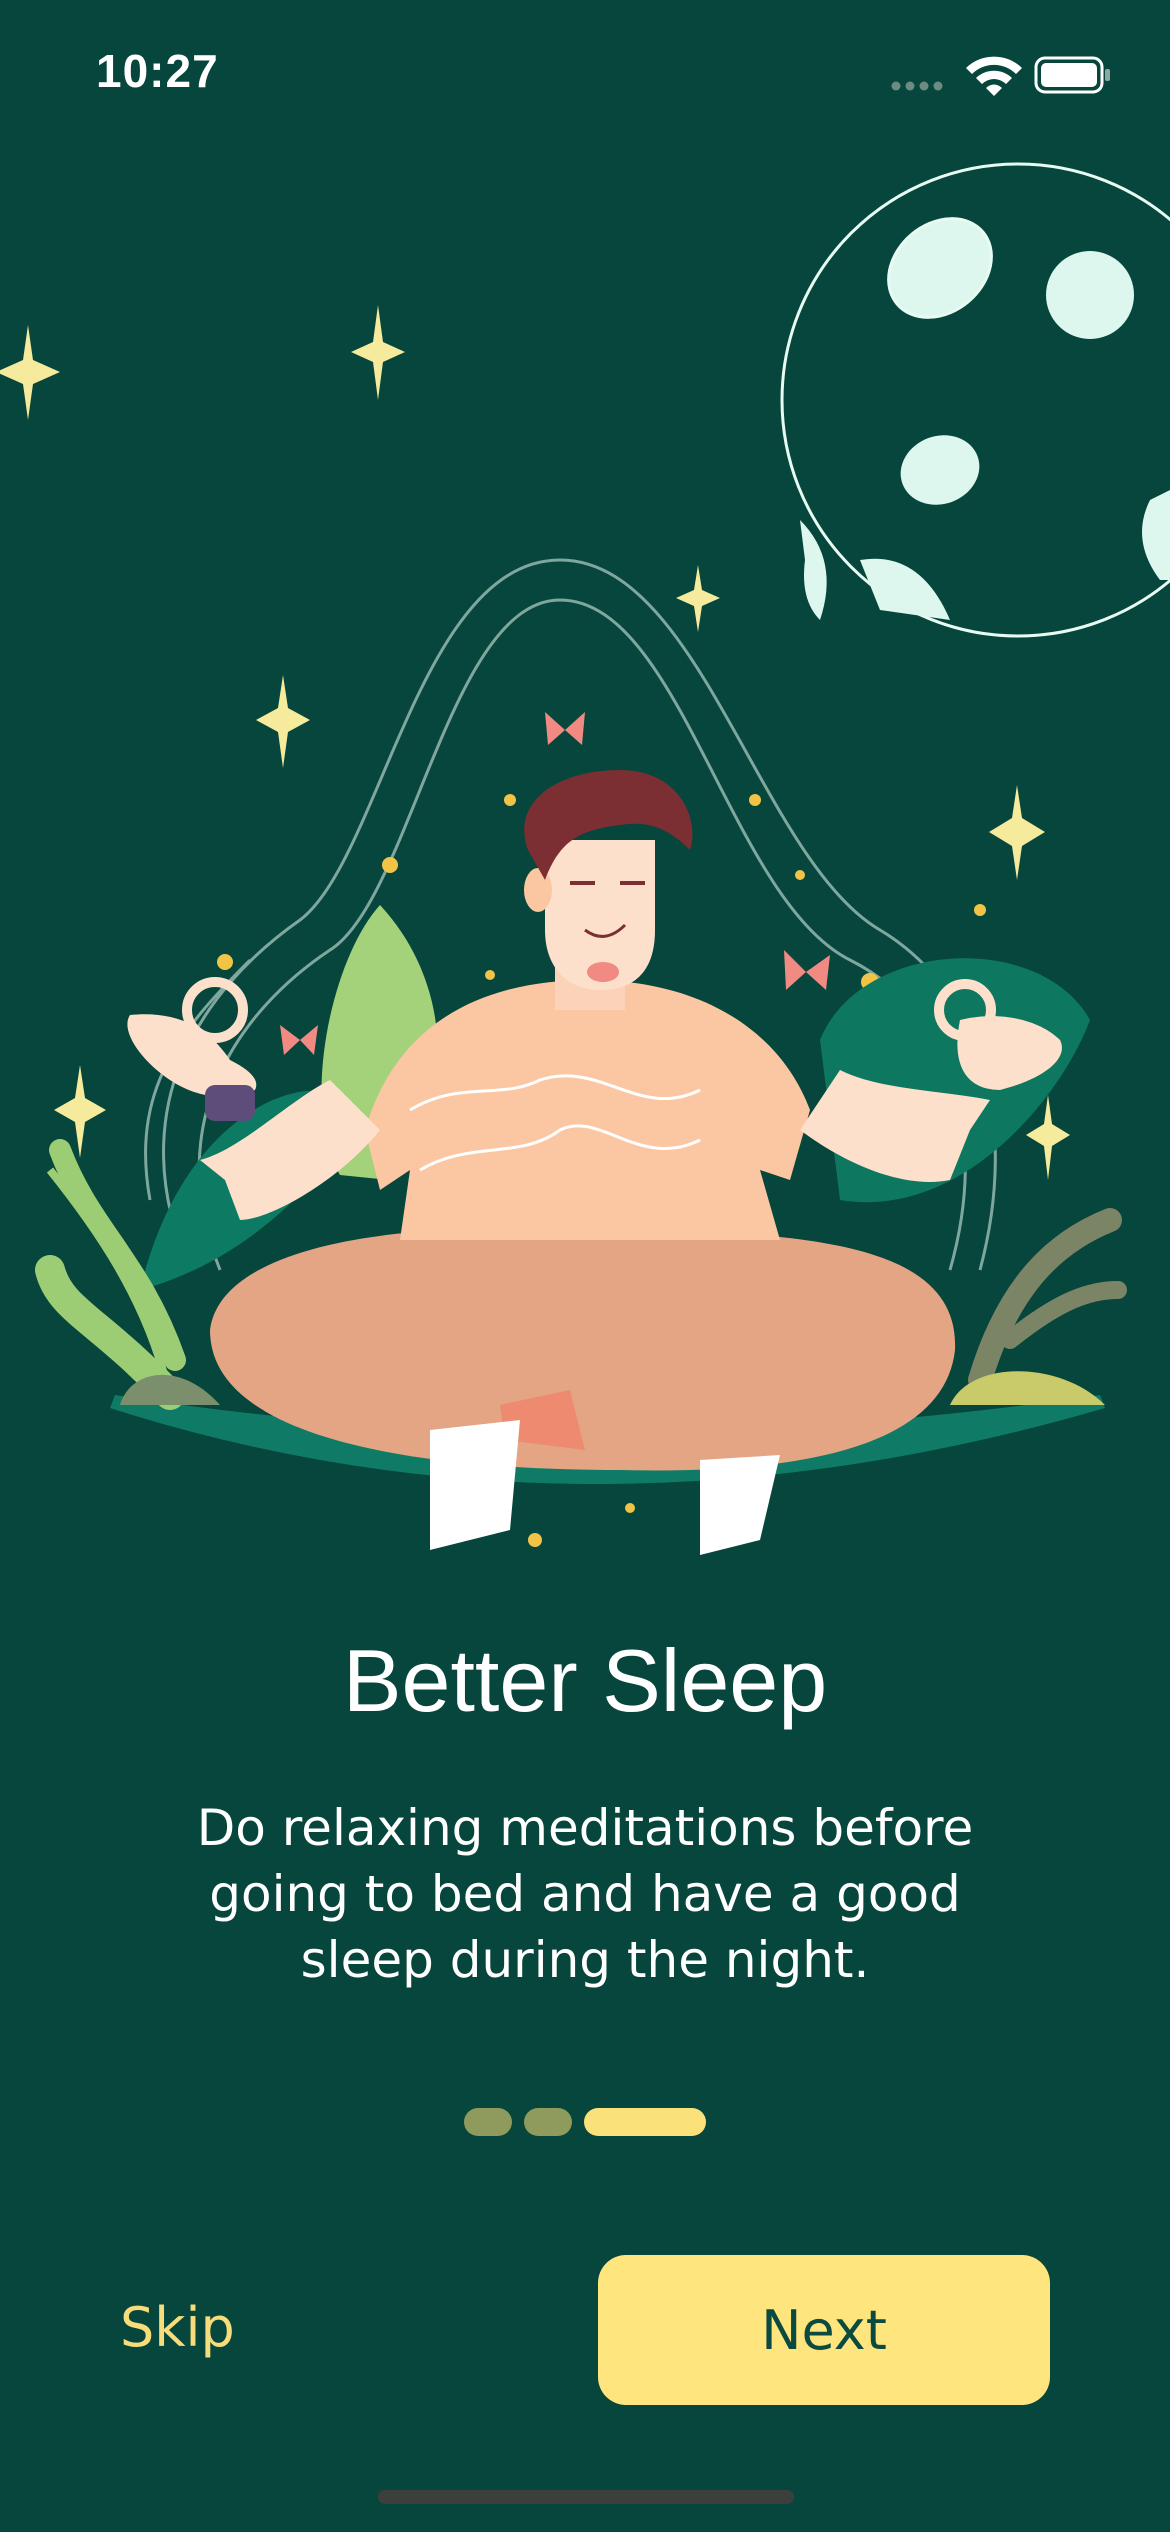  What do you see at coordinates (177, 2327) in the screenshot?
I see `skip-button: Skip` at bounding box center [177, 2327].